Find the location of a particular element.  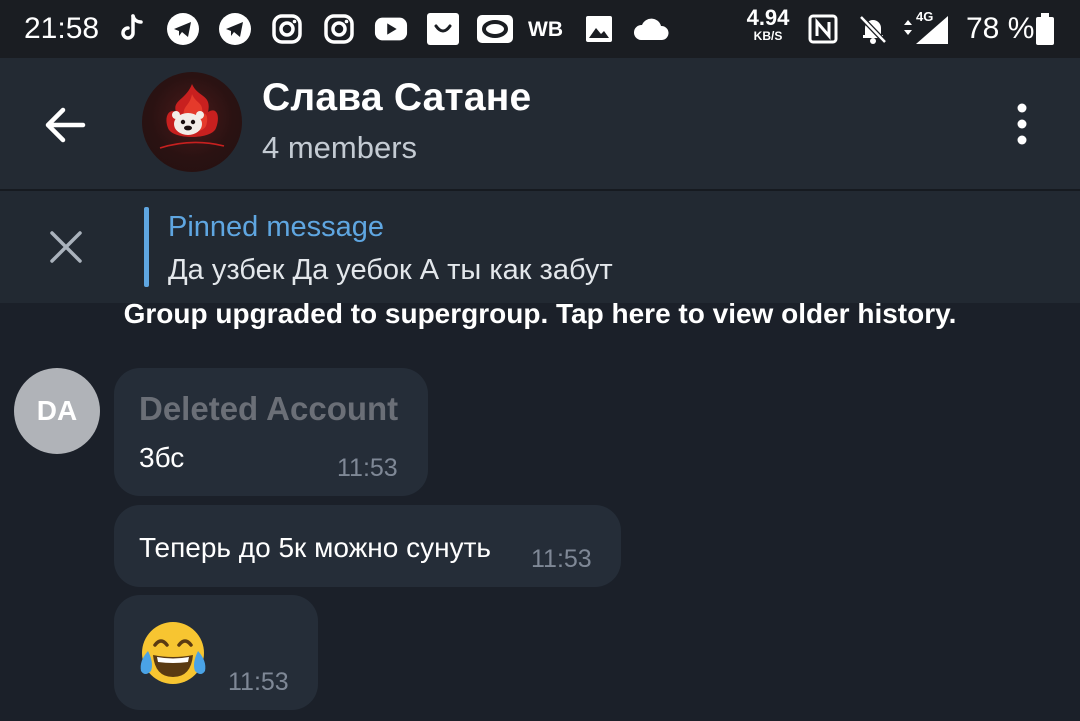

ozon-icon is located at coordinates (495, 29).